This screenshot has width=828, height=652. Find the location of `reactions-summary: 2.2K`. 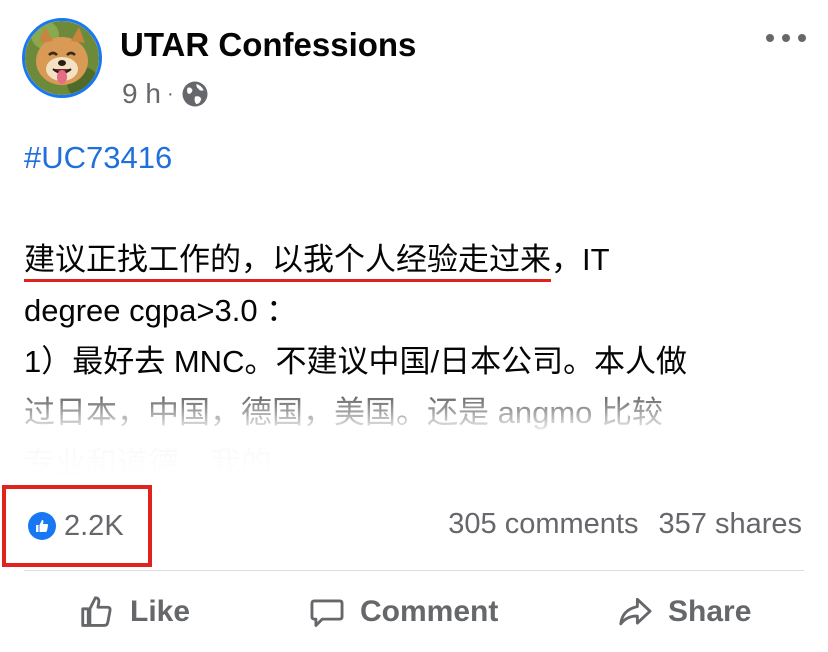

reactions-summary: 2.2K is located at coordinates (77, 526).